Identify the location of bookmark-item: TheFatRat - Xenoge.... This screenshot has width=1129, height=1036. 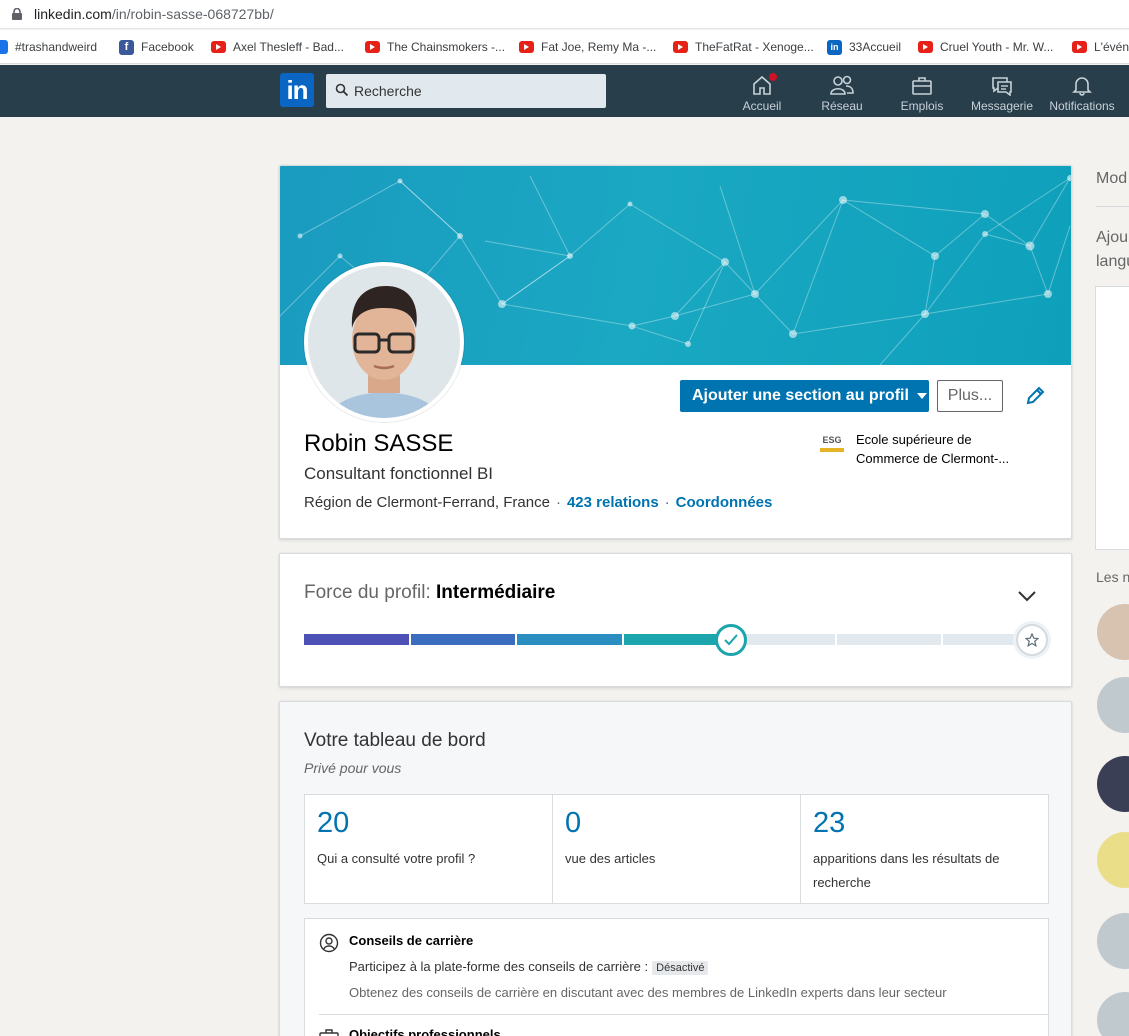
(743, 47).